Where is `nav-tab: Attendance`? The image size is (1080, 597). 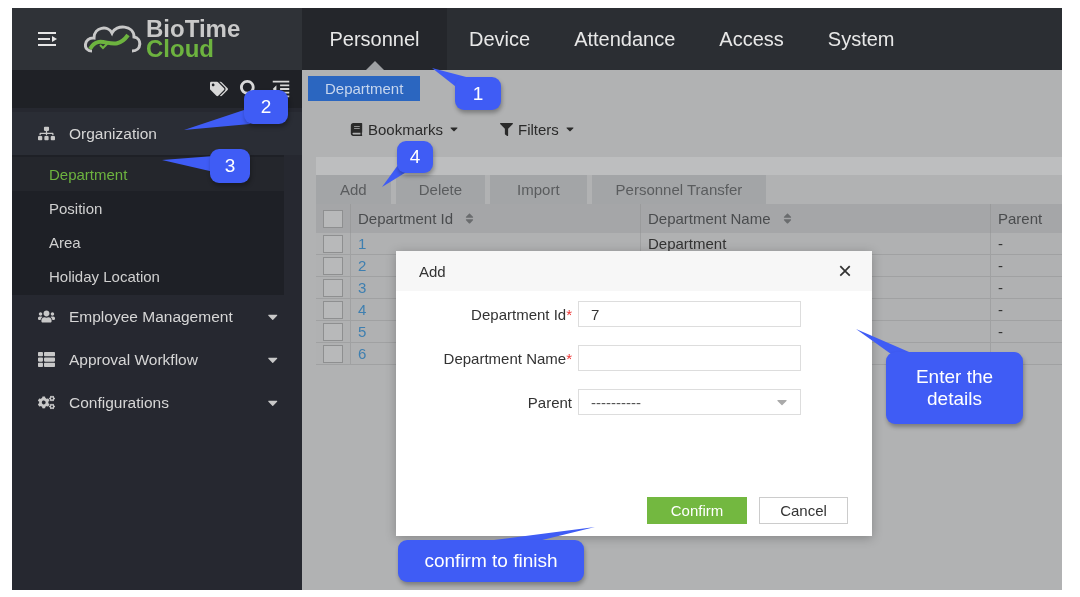 nav-tab: Attendance is located at coordinates (625, 39).